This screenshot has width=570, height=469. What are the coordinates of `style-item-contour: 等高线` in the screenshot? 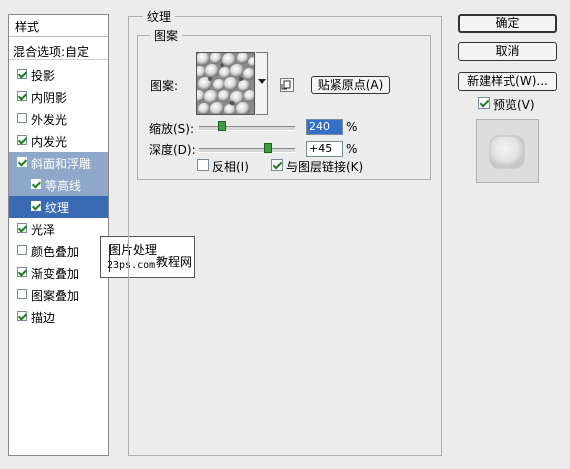 It's located at (58, 185).